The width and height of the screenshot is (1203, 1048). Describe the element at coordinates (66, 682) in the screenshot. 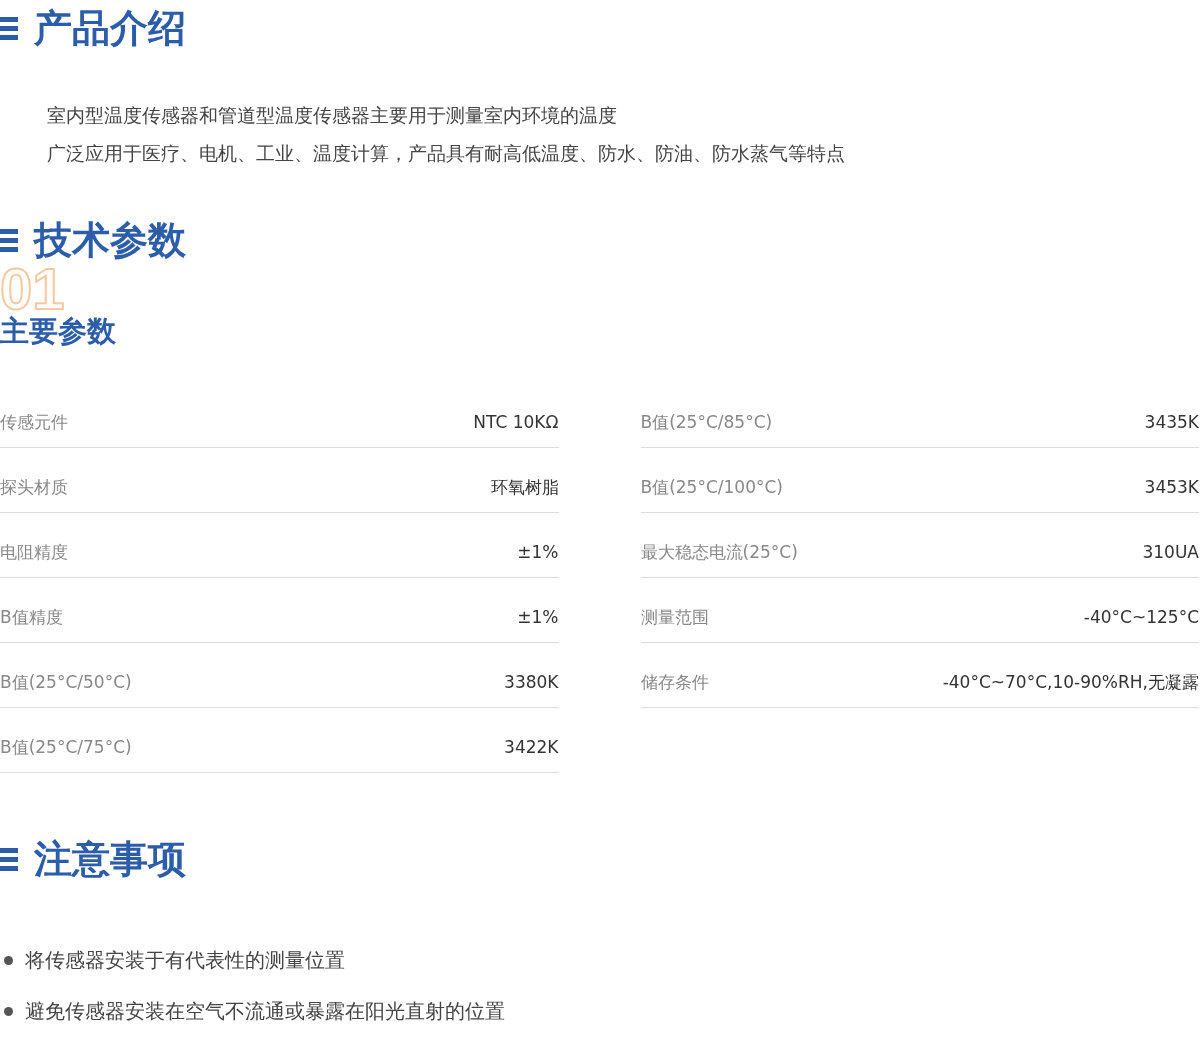

I see `spec-label: B值(25°C/50°C)` at that location.